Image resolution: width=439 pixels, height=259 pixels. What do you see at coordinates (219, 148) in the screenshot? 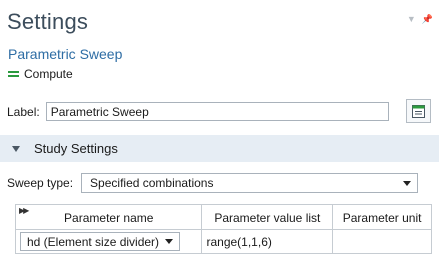
I see `study-settings-section-header: Study Settings` at bounding box center [219, 148].